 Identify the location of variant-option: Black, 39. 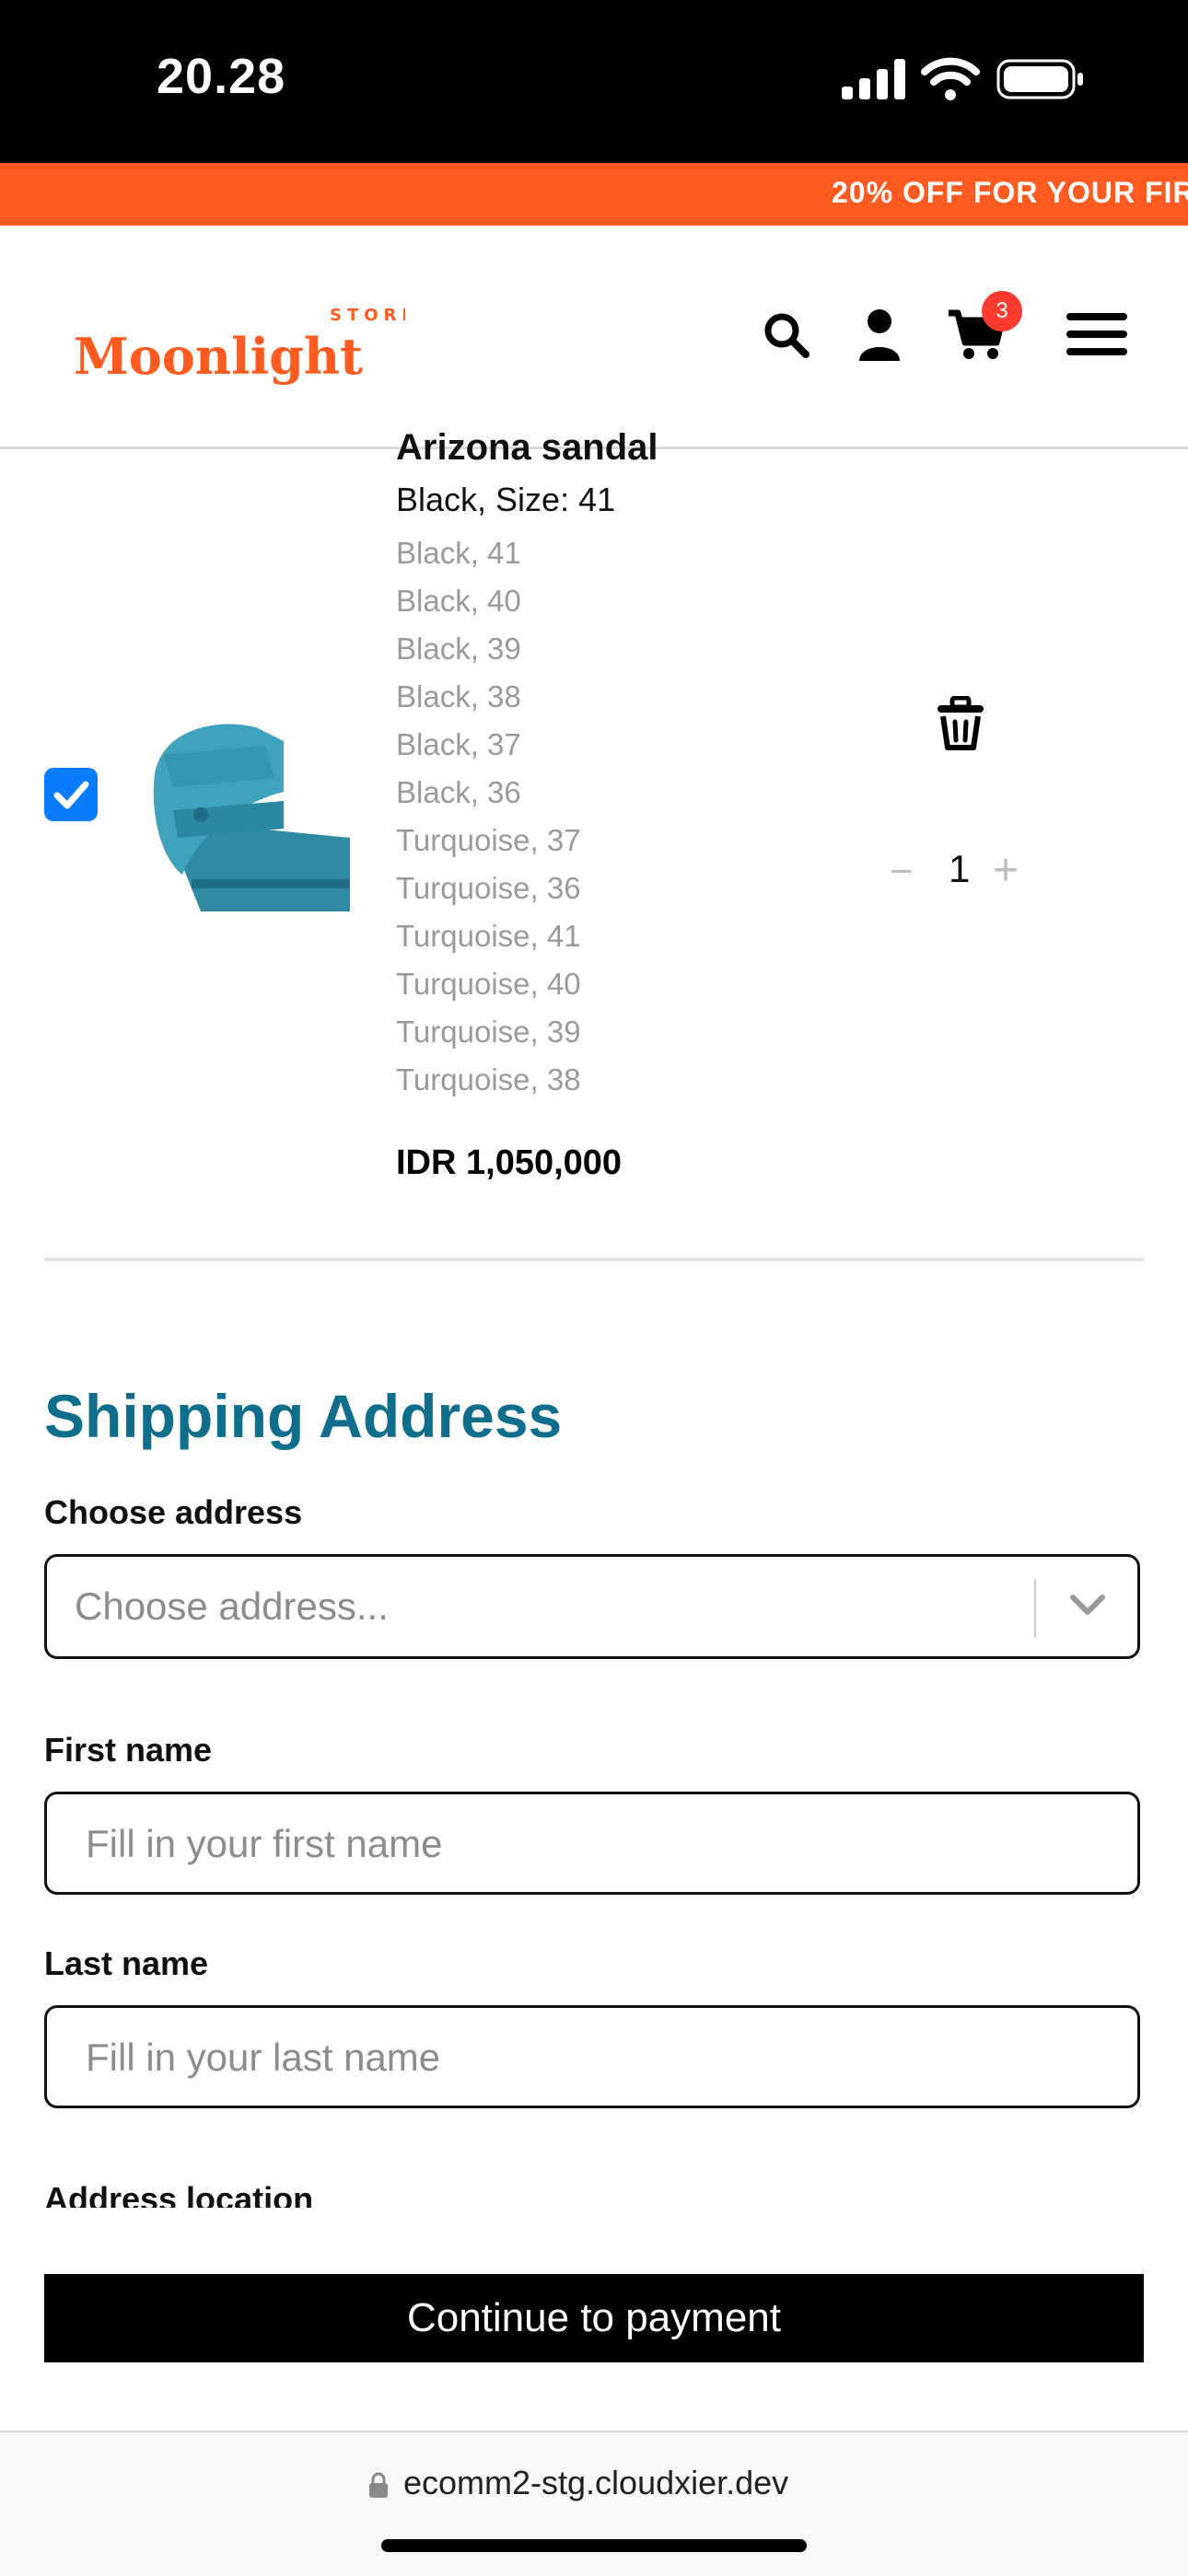
(458, 649).